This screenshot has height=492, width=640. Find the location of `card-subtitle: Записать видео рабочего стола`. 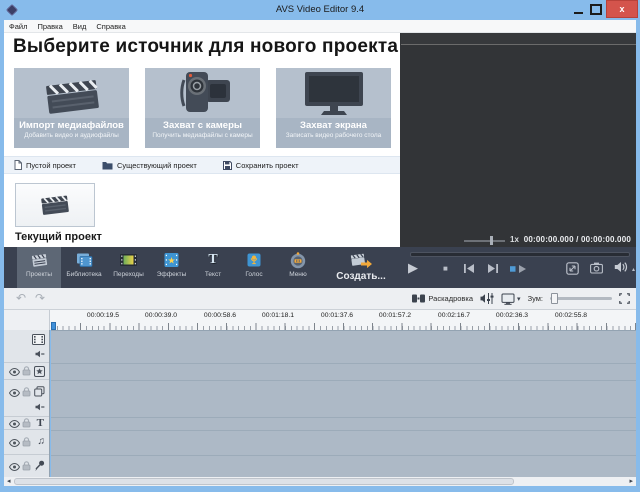

card-subtitle: Записать видео рабочего стола is located at coordinates (333, 135).